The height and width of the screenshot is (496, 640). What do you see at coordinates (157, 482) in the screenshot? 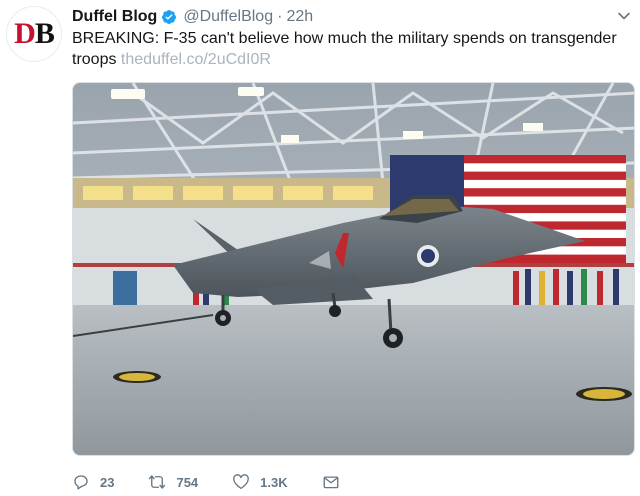
I see `retweet-icon` at bounding box center [157, 482].